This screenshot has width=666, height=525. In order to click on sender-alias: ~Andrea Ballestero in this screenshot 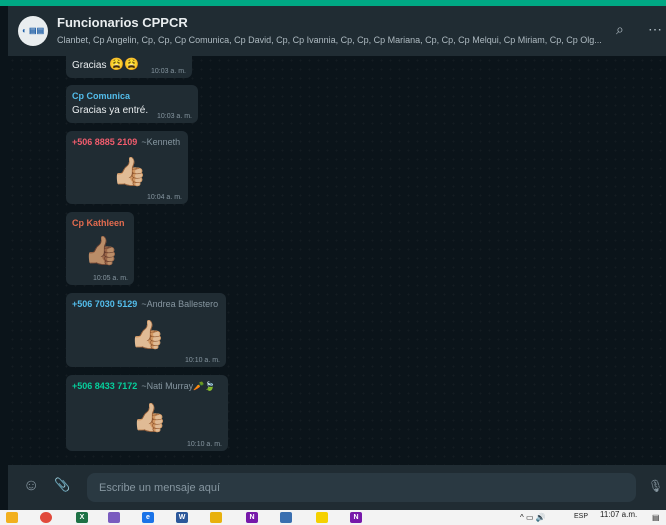, I will do `click(180, 304)`.